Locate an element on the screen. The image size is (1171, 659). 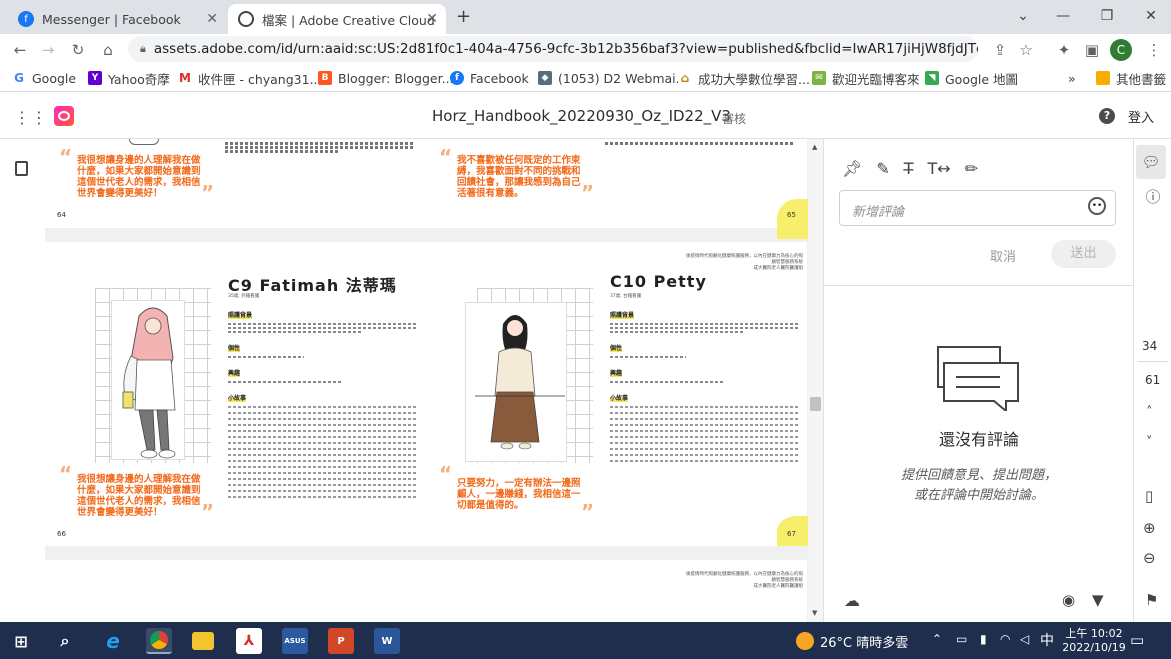
emoji-icon: •• is located at coordinates (1097, 206).